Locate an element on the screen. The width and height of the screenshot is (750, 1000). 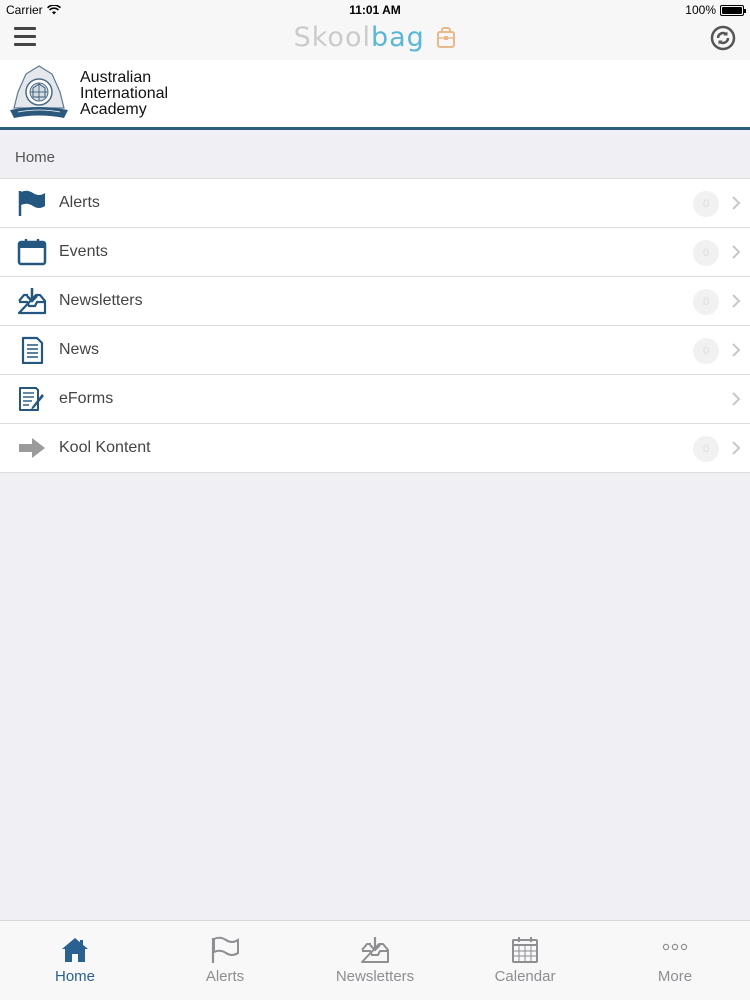
menu-item-events: Events 0 is located at coordinates (375, 252).